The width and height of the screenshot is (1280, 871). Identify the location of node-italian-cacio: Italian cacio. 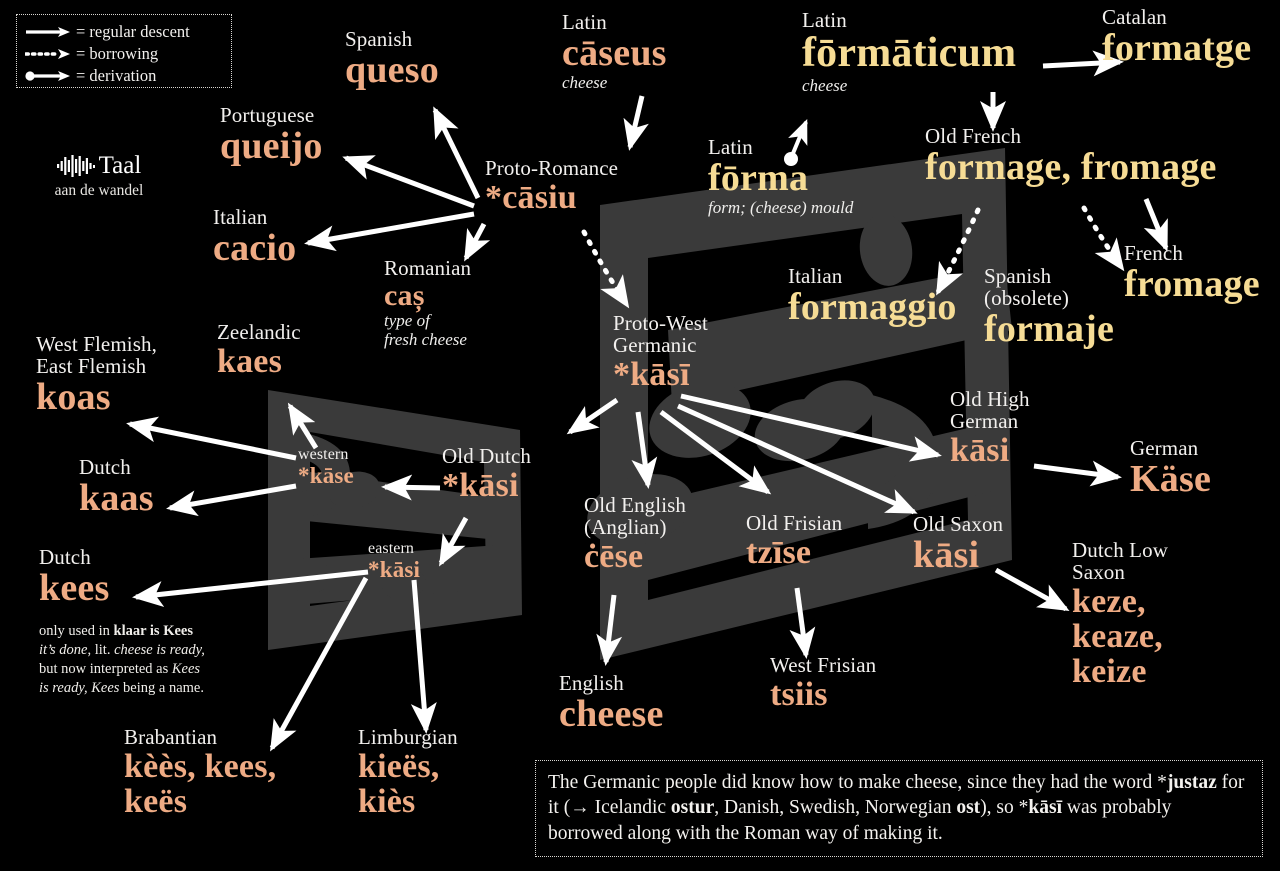
(255, 237).